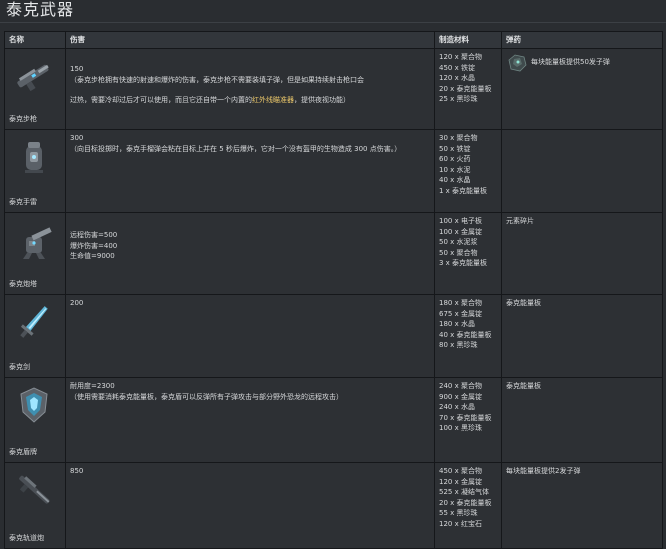 This screenshot has height=549, width=666. Describe the element at coordinates (457, 67) in the screenshot. I see `material-item: 450 x 铁锭` at that location.